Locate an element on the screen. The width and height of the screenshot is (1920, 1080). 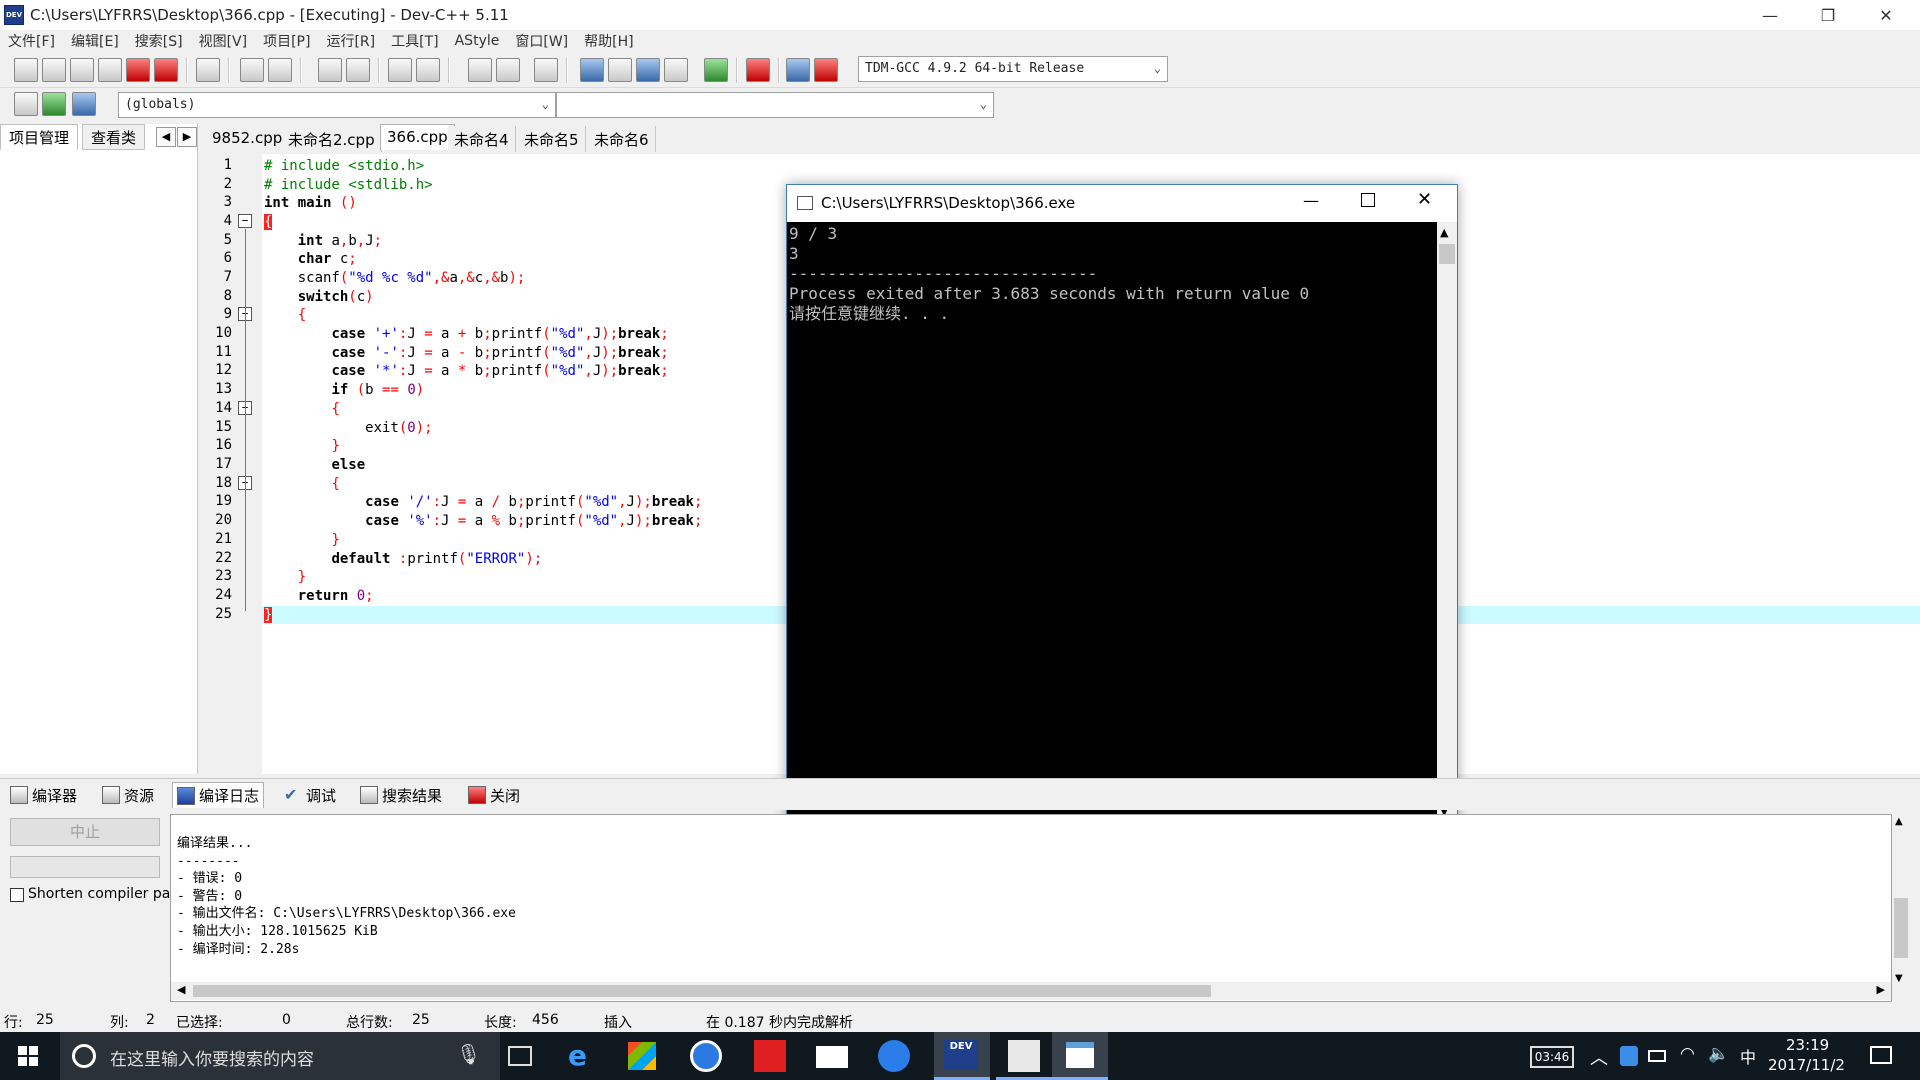
game-taskbar-button is located at coordinates (1024, 1056).